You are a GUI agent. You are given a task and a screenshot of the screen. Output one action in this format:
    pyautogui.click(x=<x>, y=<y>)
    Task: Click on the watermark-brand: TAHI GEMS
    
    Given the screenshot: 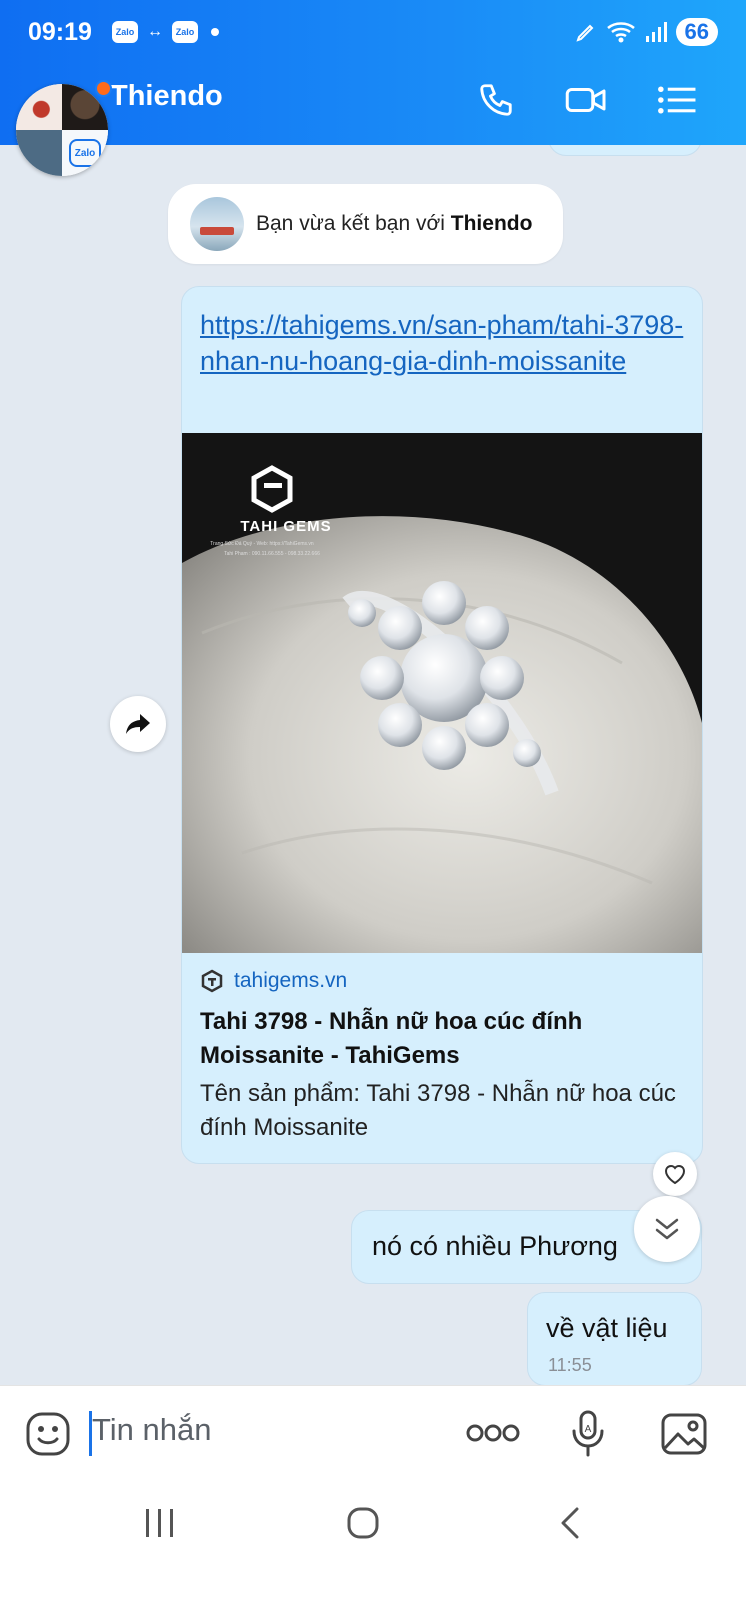 What is the action you would take?
    pyautogui.click(x=285, y=526)
    